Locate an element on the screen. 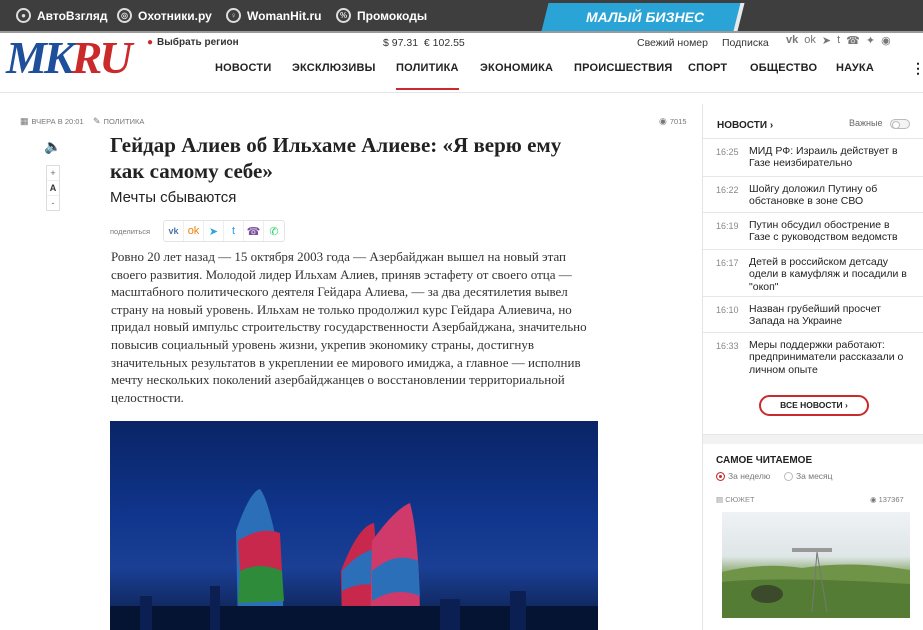 The height and width of the screenshot is (630, 923). partner-link-womanhit: ♀ WomanHit.ru is located at coordinates (273, 15).